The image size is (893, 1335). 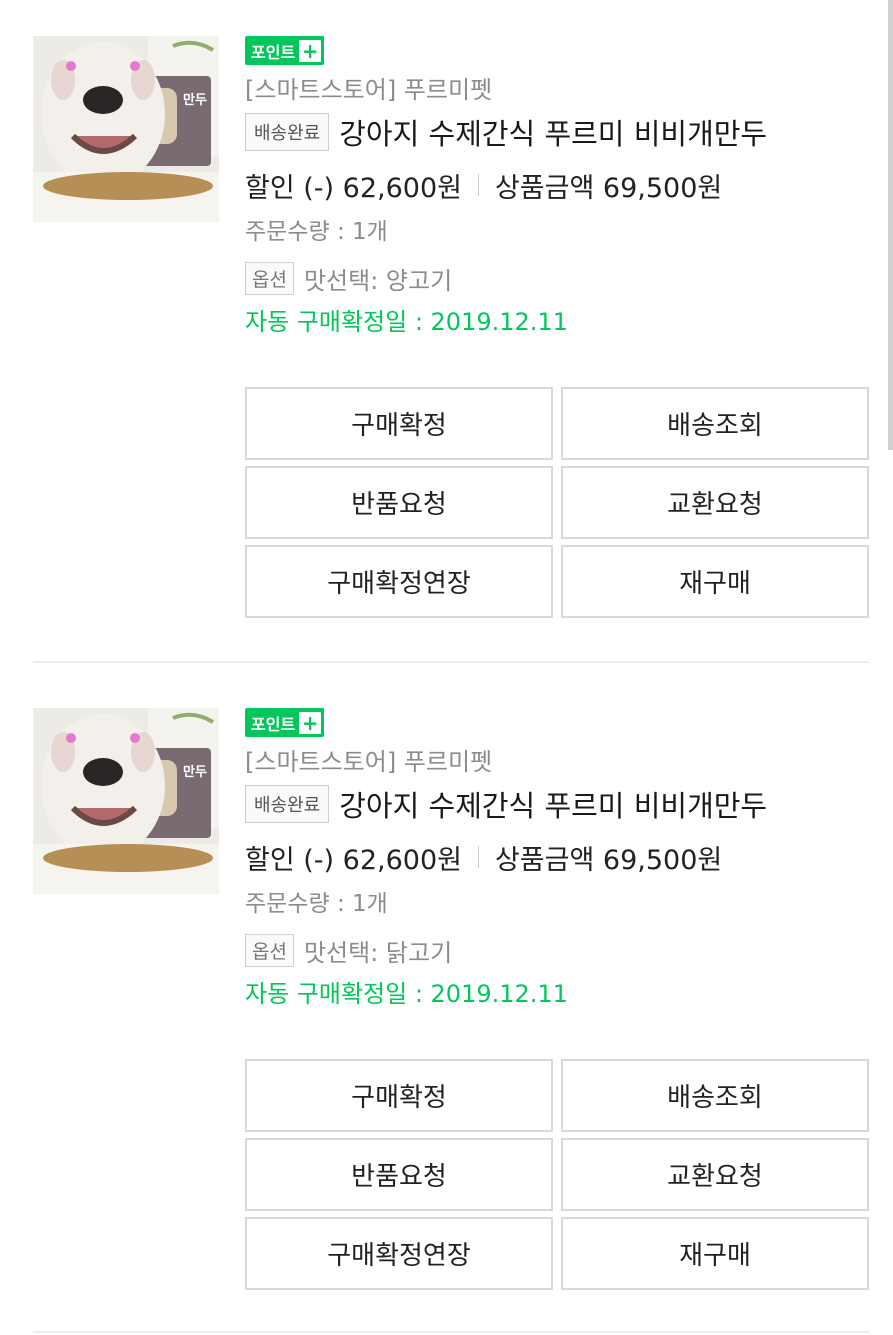 What do you see at coordinates (378, 280) in the screenshot?
I see `option-value: 맛선택: 양고기` at bounding box center [378, 280].